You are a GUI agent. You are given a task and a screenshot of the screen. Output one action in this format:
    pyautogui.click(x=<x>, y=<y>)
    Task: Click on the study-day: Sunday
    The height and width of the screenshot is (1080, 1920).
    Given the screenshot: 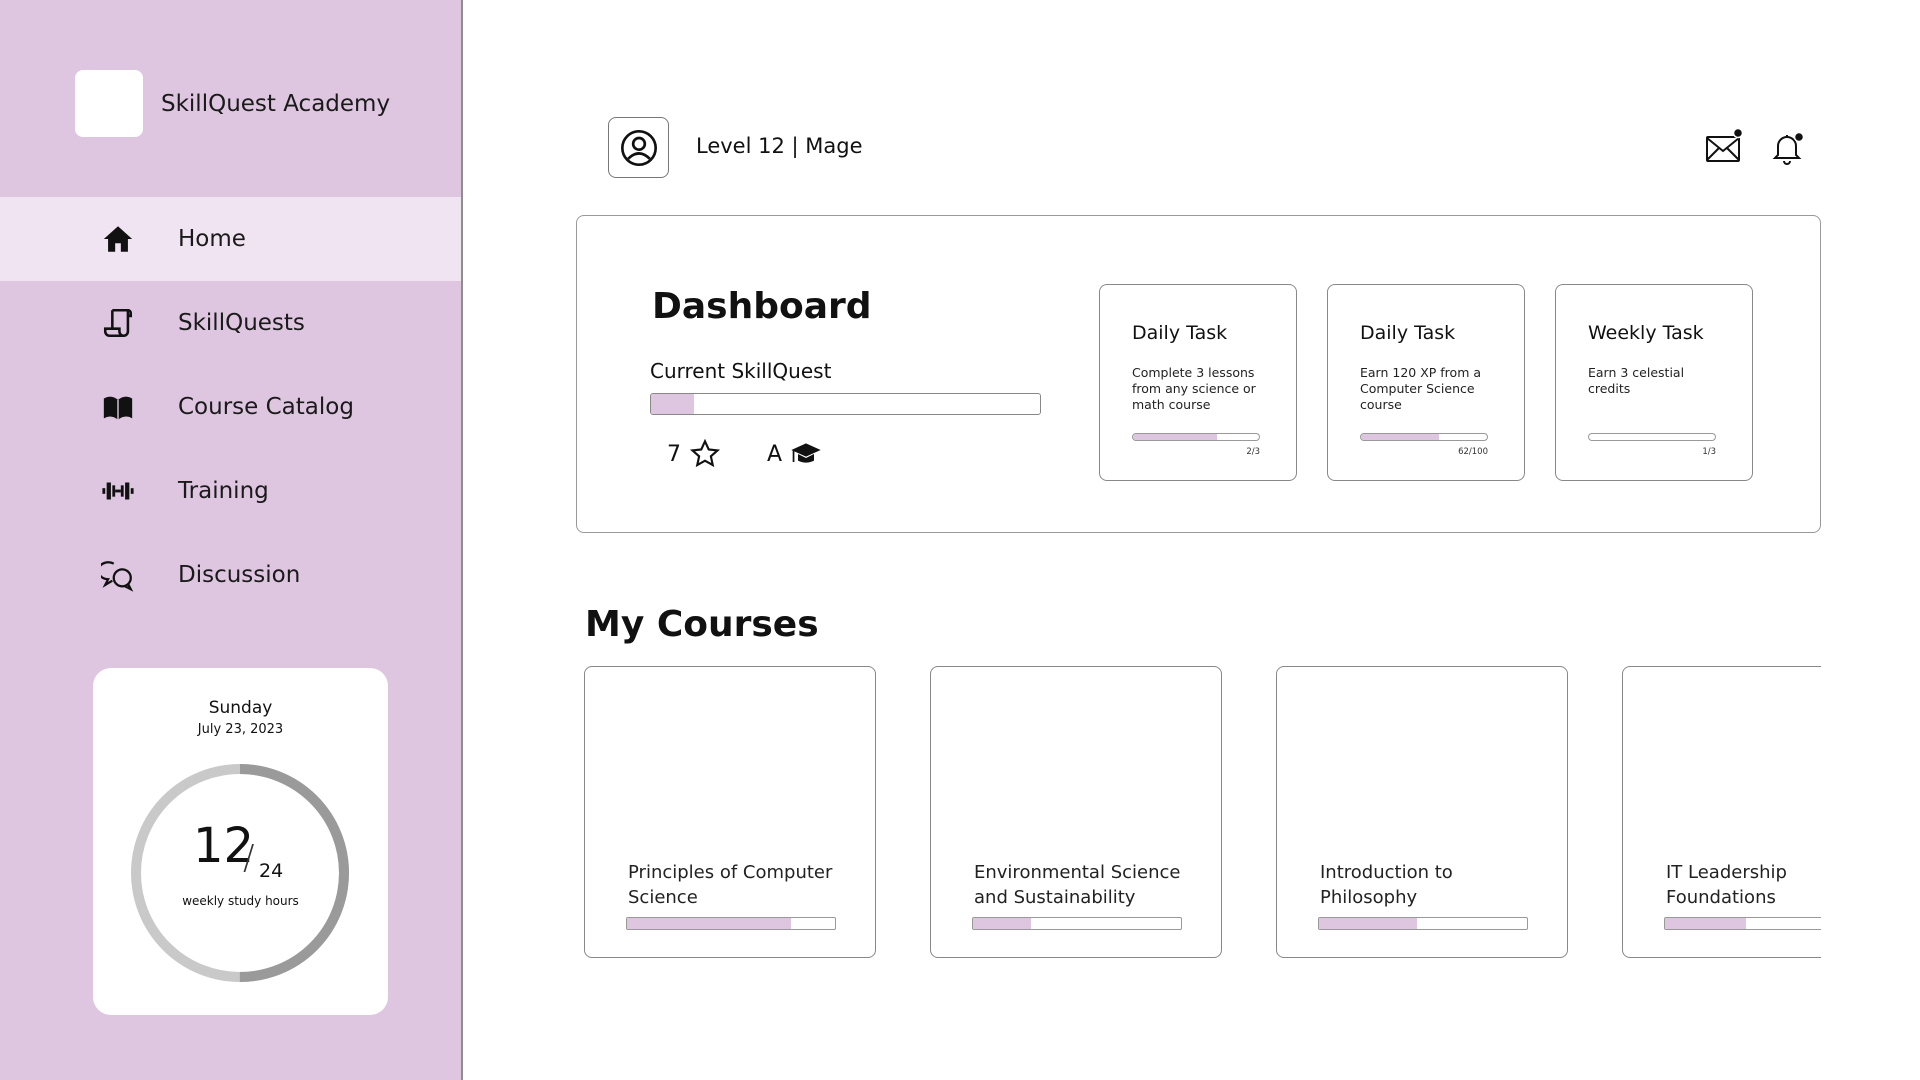 What is the action you would take?
    pyautogui.click(x=240, y=708)
    